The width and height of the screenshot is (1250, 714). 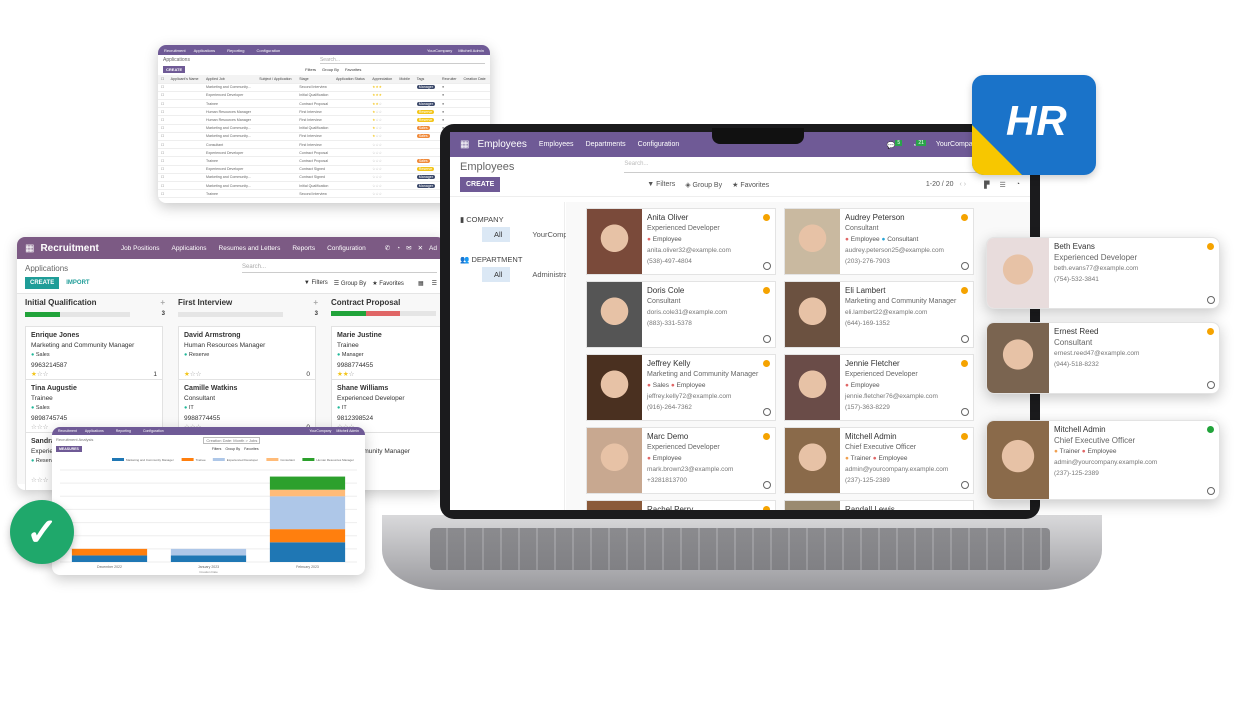 I want to click on legend-label: Consultant, so click(x=287, y=460).